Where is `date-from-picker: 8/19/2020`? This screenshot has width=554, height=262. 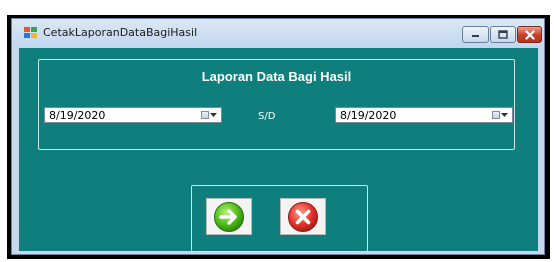
date-from-picker: 8/19/2020 is located at coordinates (133, 115).